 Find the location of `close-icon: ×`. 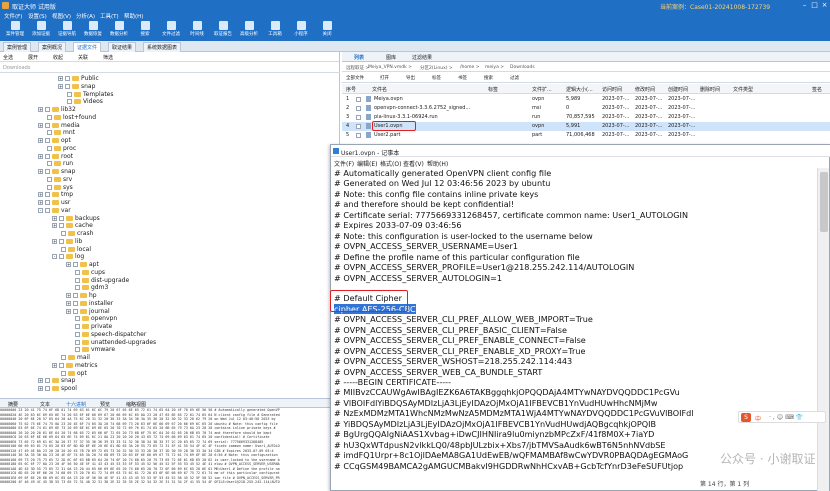

close-icon: × is located at coordinates (824, 5).